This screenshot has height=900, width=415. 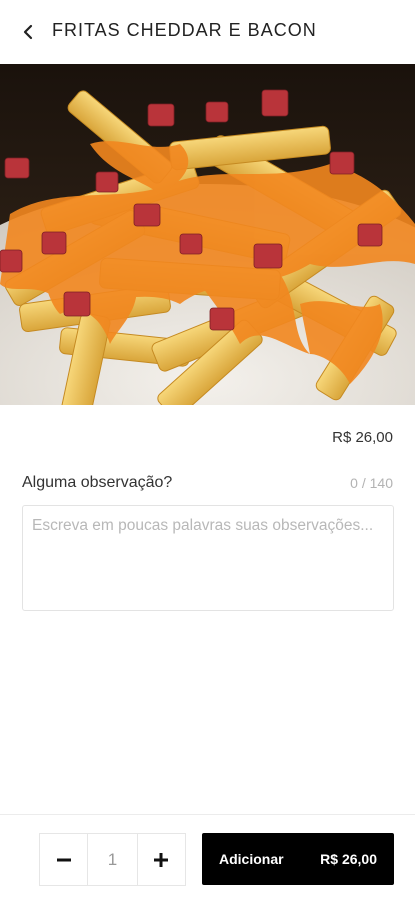 What do you see at coordinates (184, 30) in the screenshot?
I see `page-title: FRITAS CHEDDAR E BACON` at bounding box center [184, 30].